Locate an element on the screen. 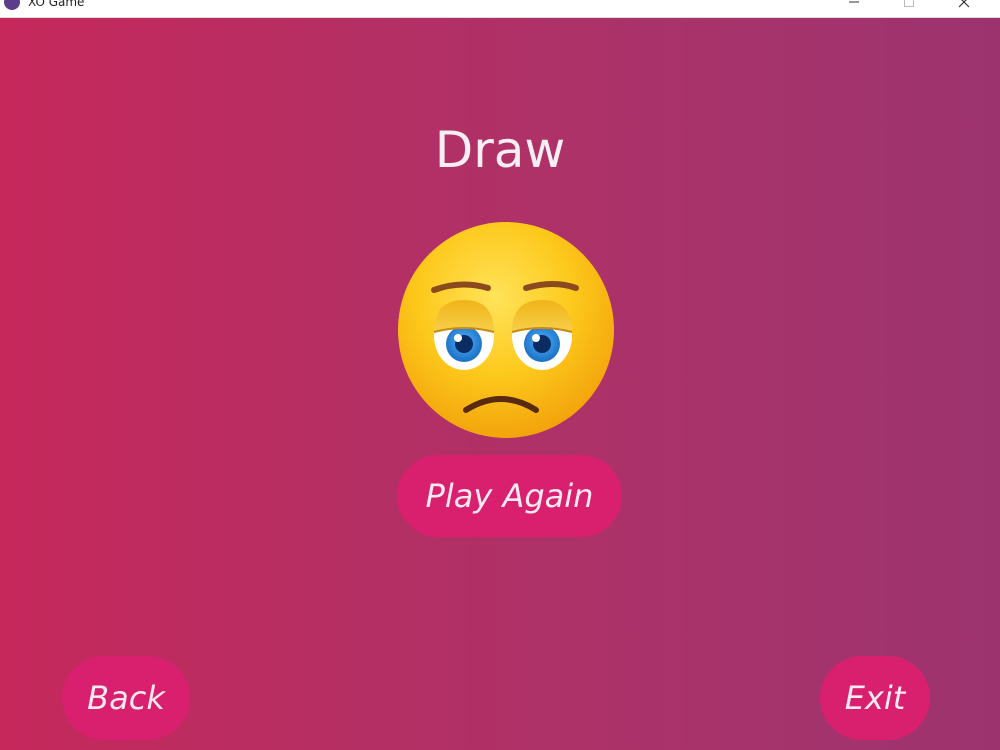 The image size is (1000, 750). back-button: Back is located at coordinates (126, 698).